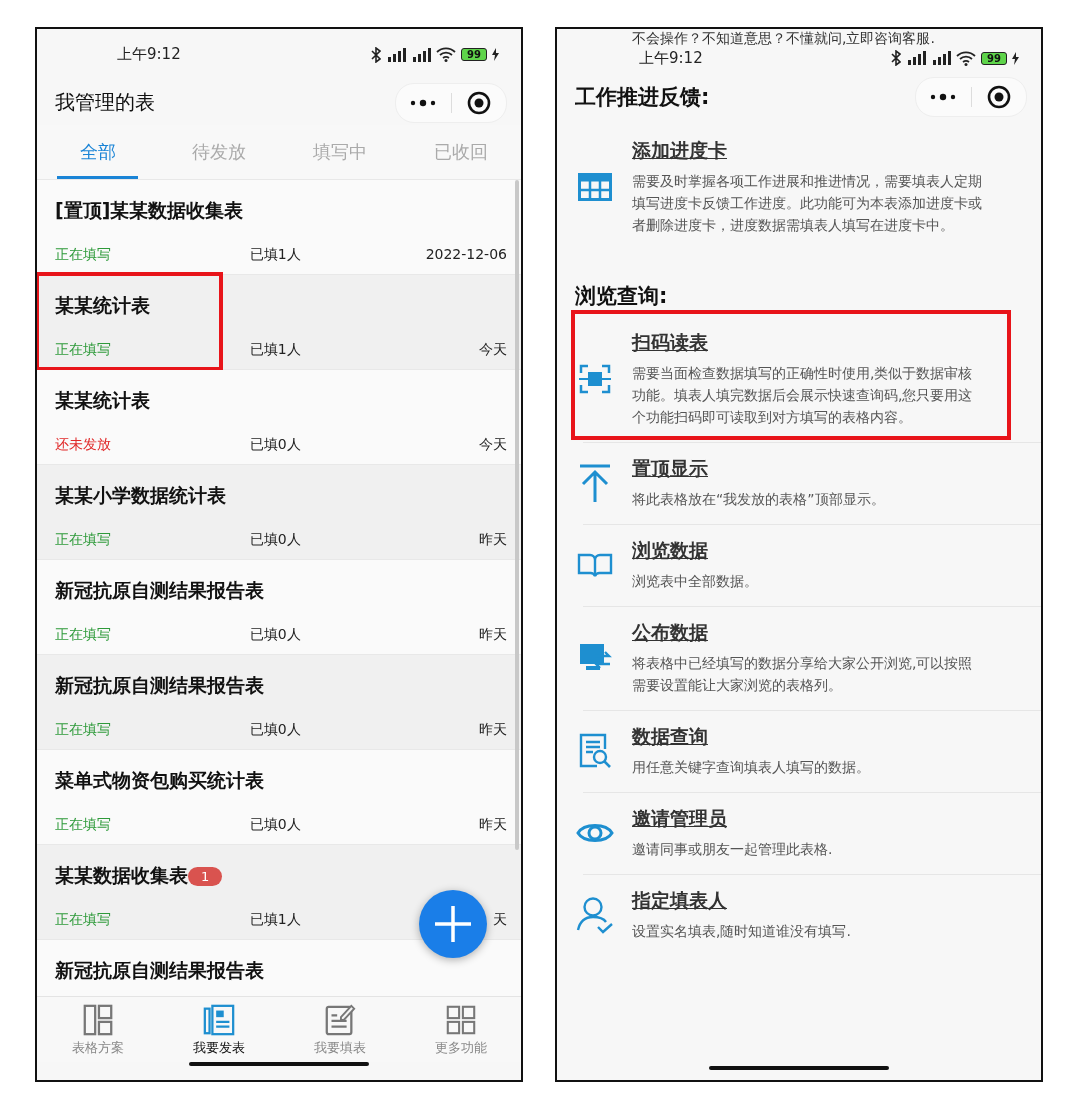 The height and width of the screenshot is (1110, 1080). Describe the element at coordinates (149, 210) in the screenshot. I see `form-title: [置顶]某某数据收集表` at that location.